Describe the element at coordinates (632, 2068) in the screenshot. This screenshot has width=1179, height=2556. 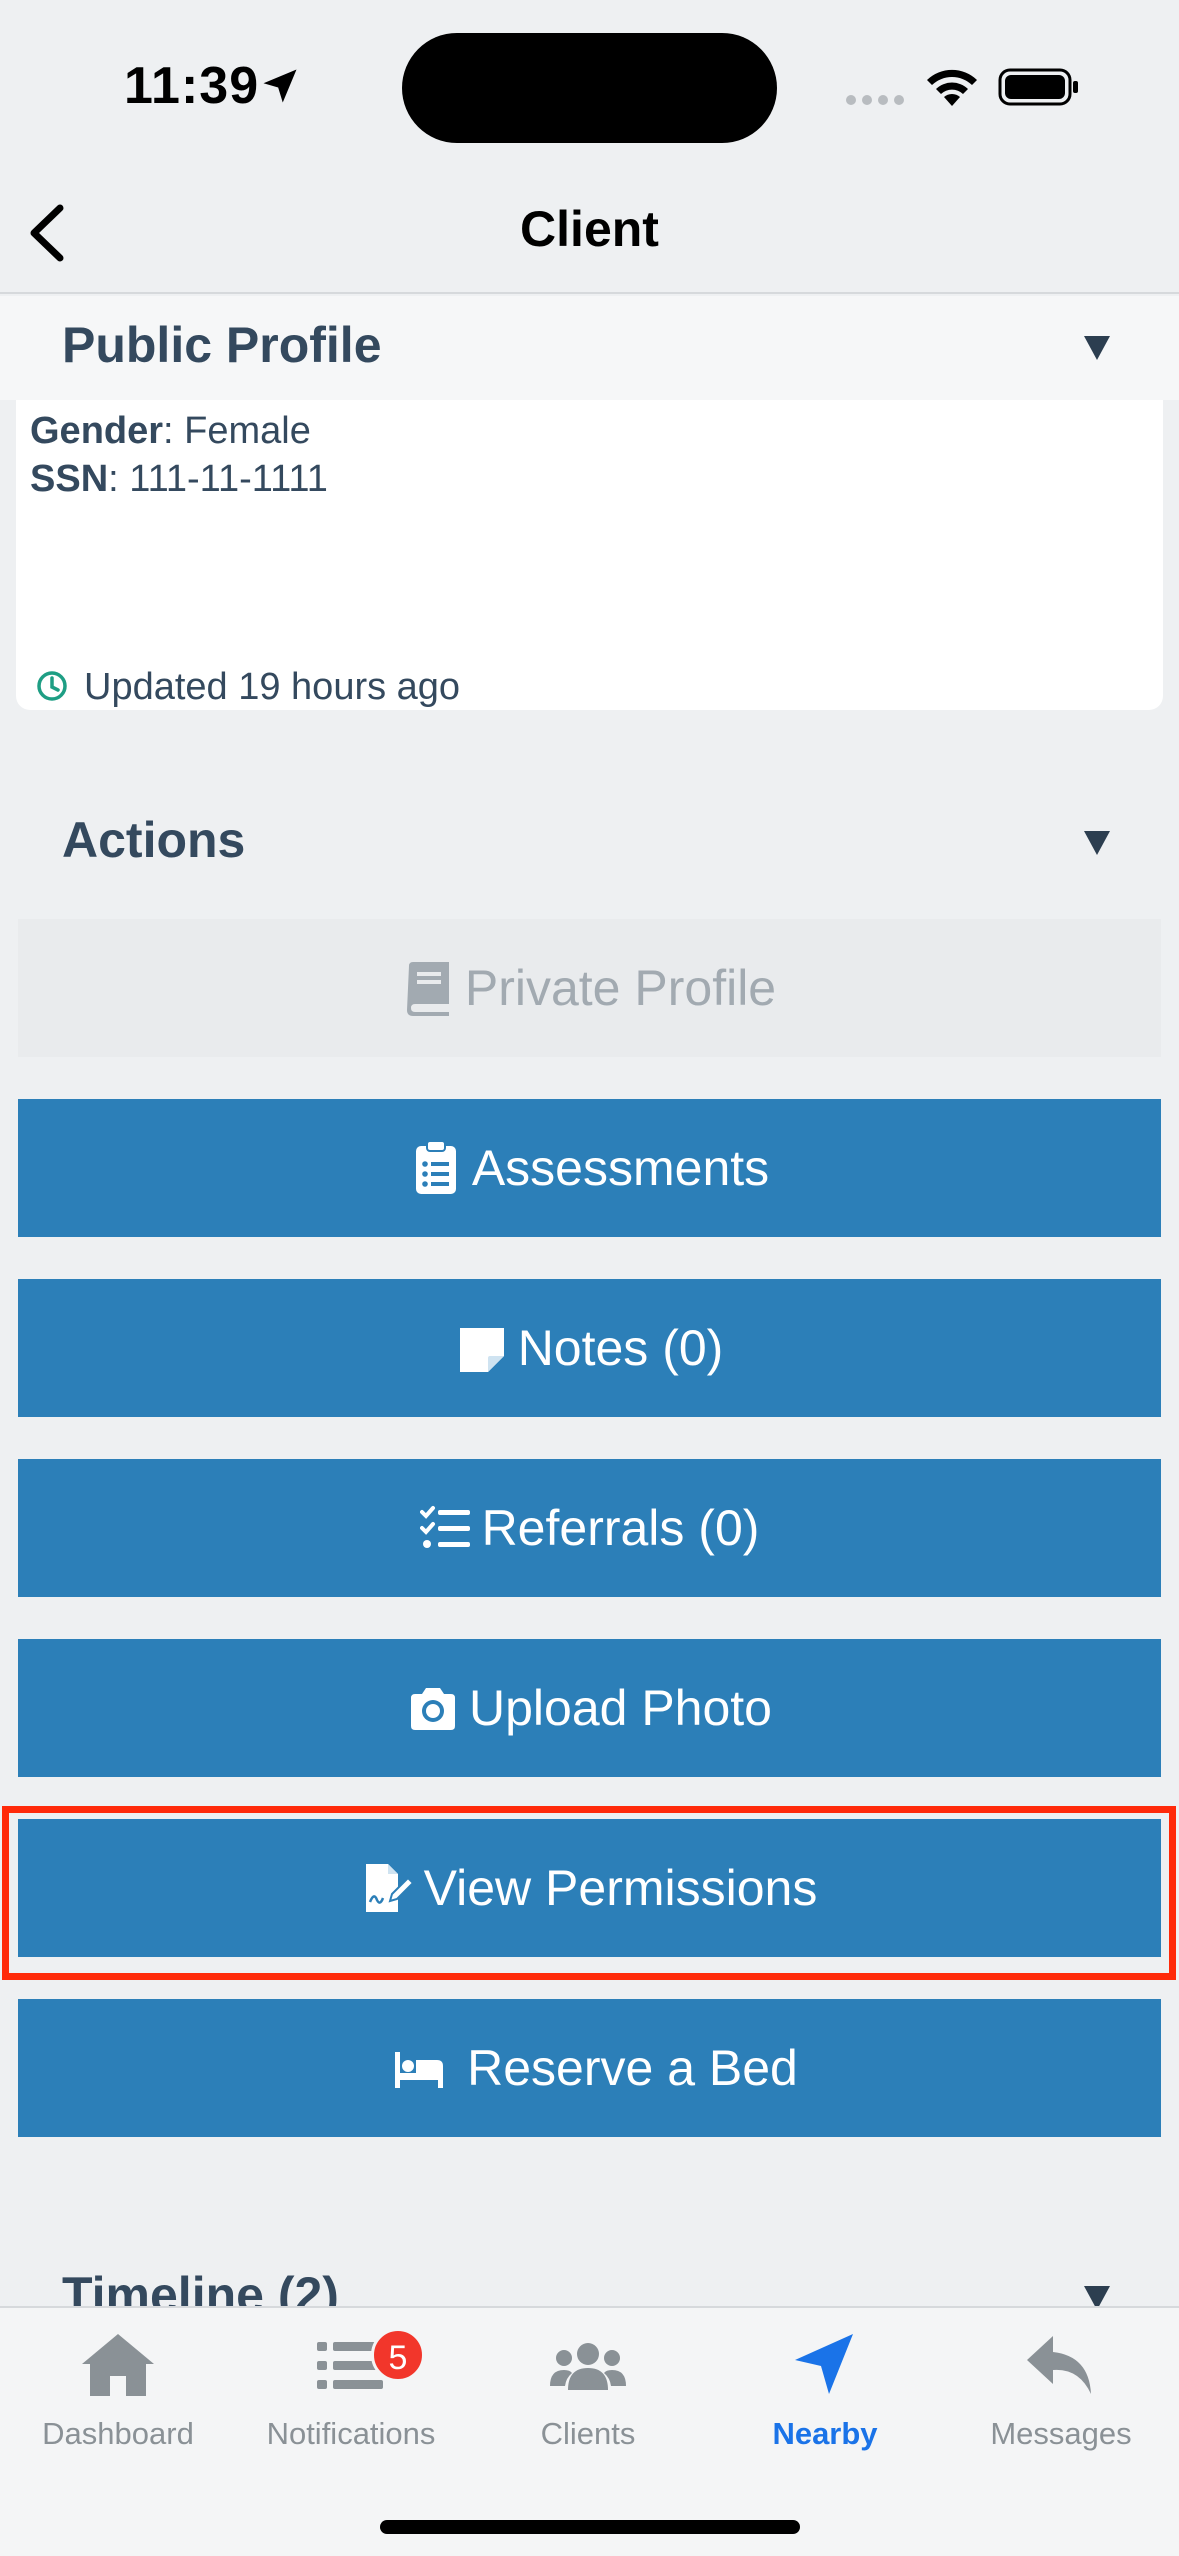
I see `button-label: Reserve a Bed` at that location.